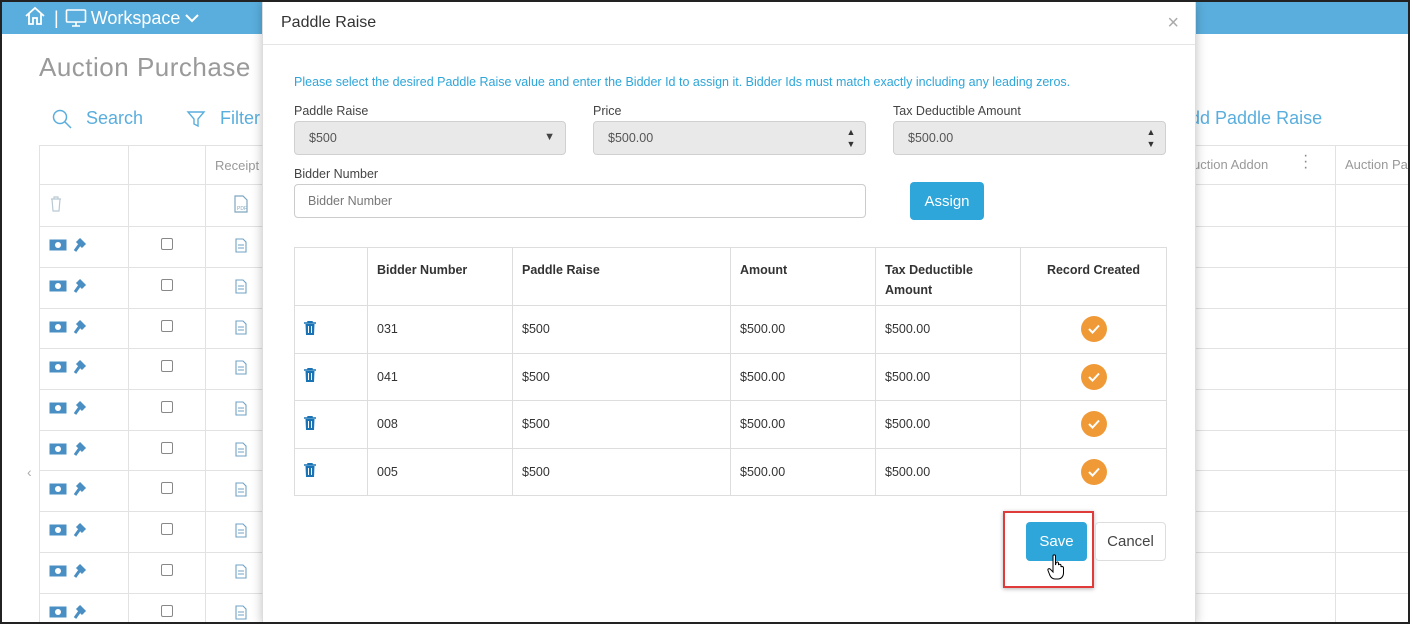 The height and width of the screenshot is (624, 1410). Describe the element at coordinates (1256, 118) in the screenshot. I see `add-paddle-raise-link: dd Paddle Raise` at that location.